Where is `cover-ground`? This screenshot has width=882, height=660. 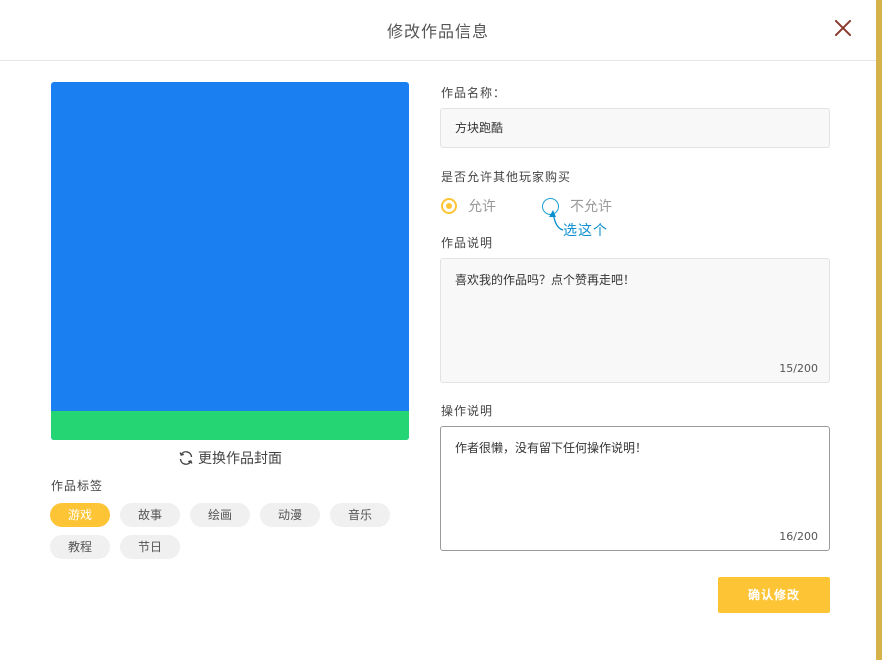 cover-ground is located at coordinates (230, 425).